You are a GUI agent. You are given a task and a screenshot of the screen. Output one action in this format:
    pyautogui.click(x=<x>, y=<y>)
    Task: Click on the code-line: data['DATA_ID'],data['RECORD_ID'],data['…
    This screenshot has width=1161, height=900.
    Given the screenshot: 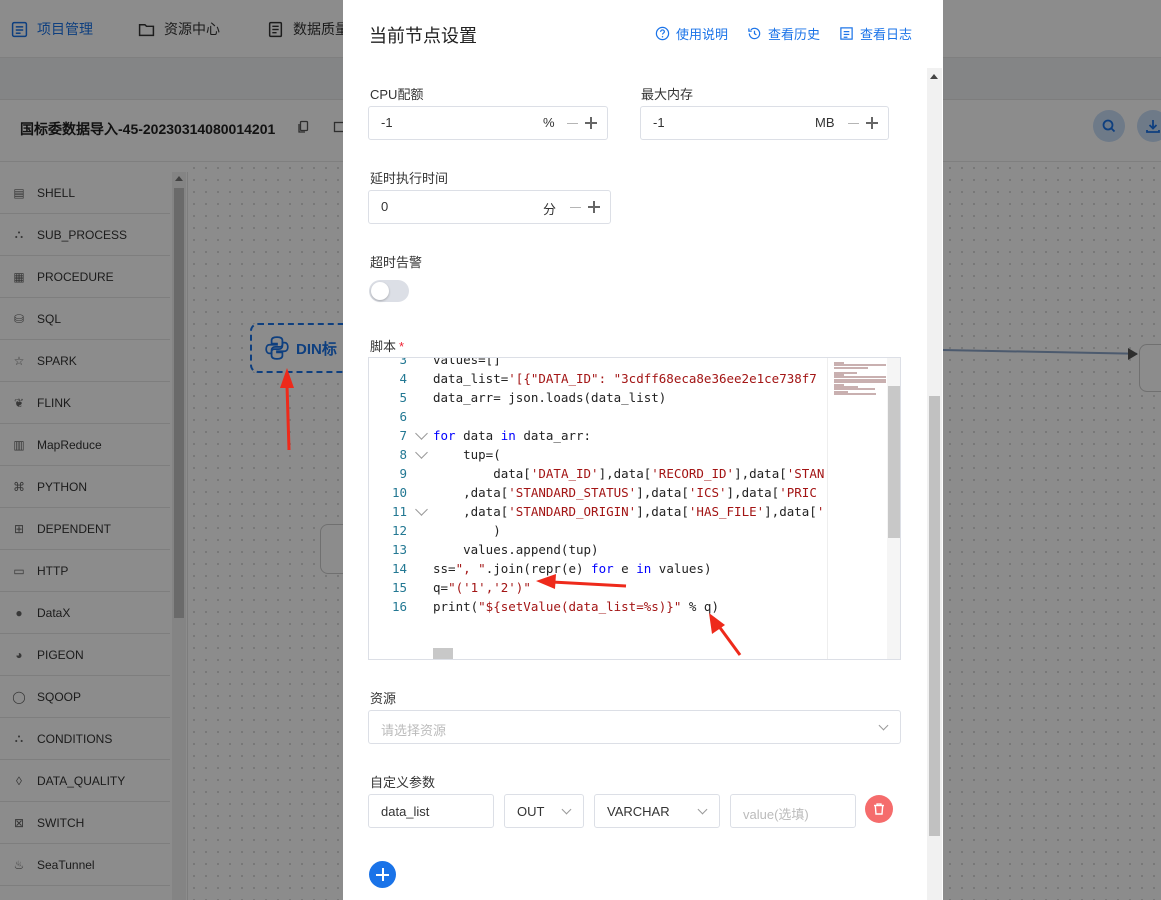 What is the action you would take?
    pyautogui.click(x=629, y=473)
    